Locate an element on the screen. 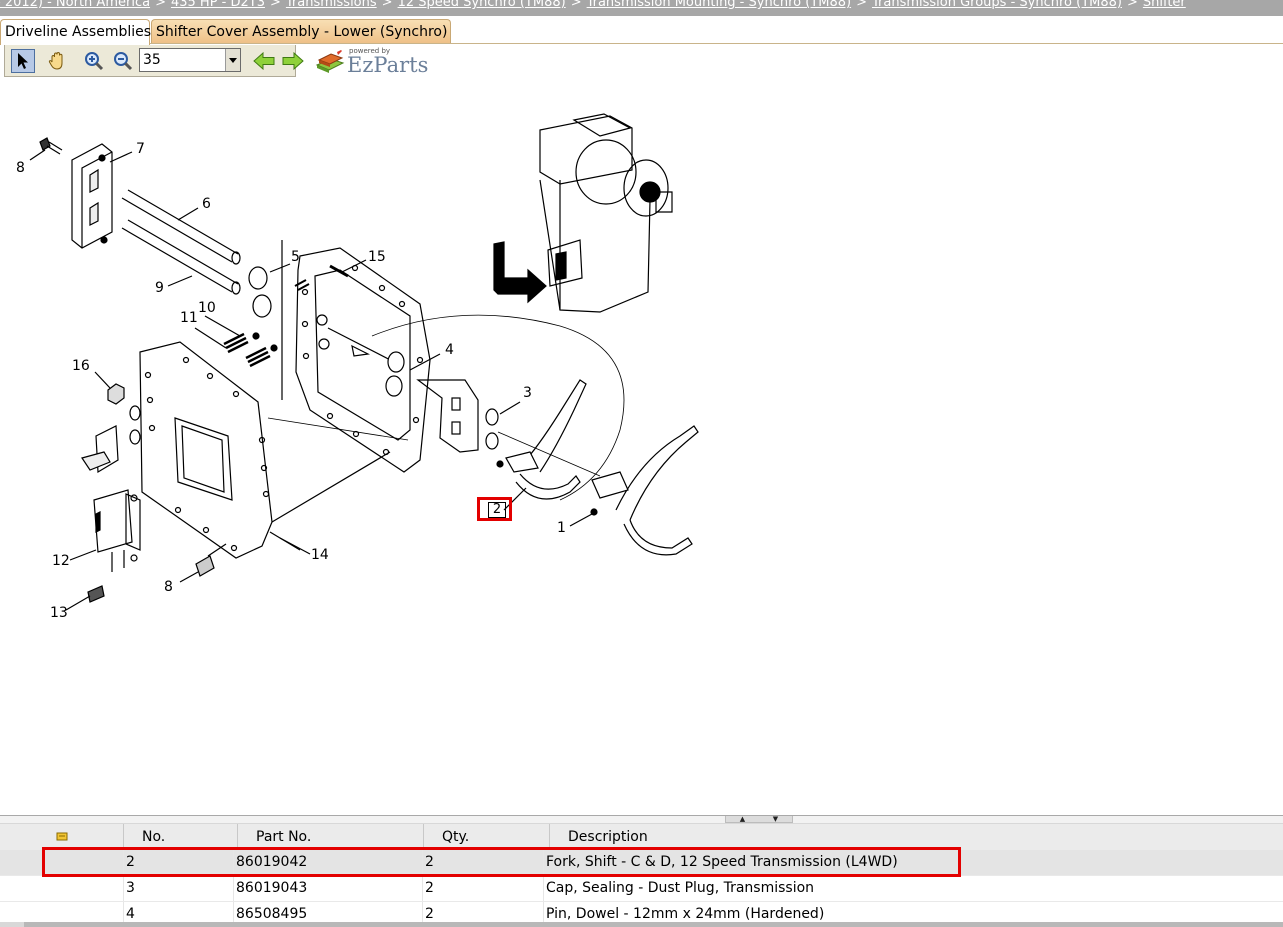 This screenshot has width=1283, height=927. tab-driveline-assemblies: Driveline Assemblies is located at coordinates (75, 32).